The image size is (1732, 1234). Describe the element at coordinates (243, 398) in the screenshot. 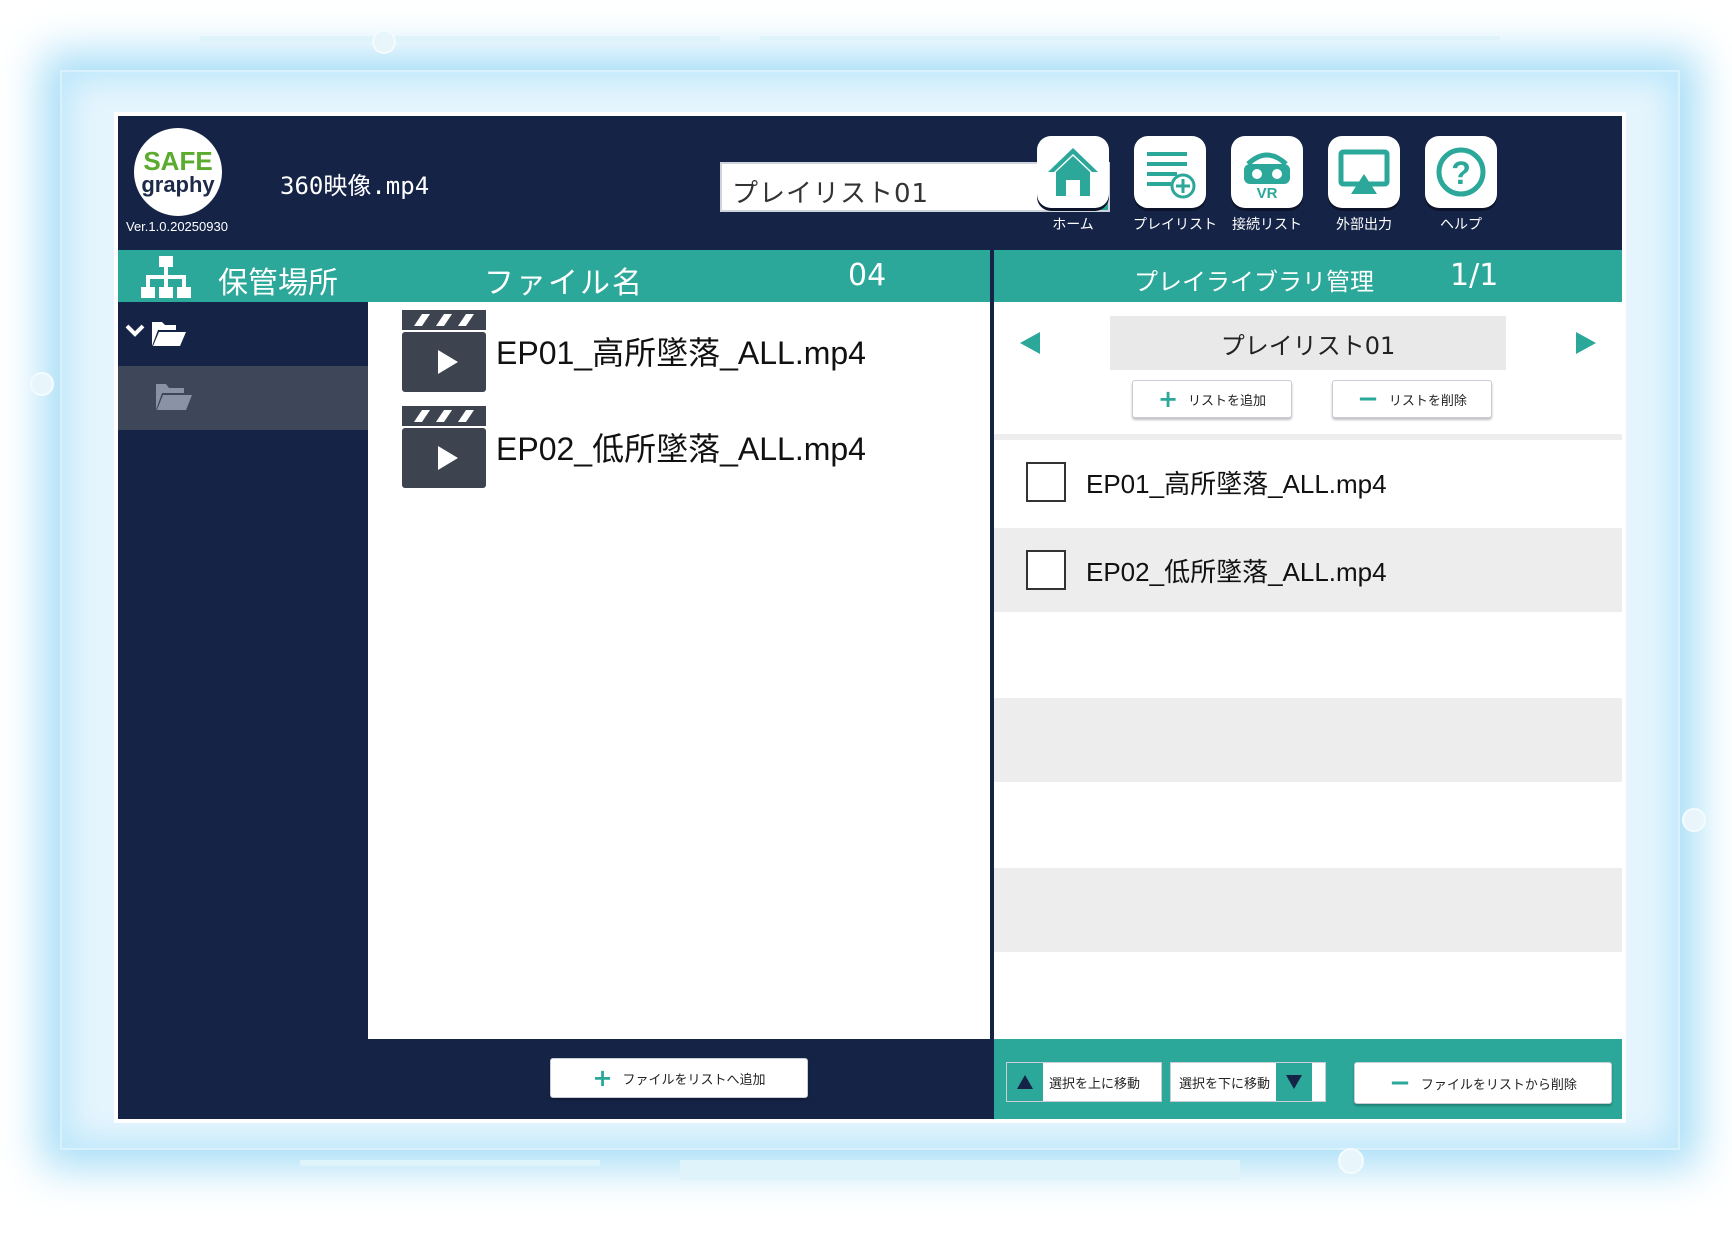

I see `tree-subfolder-item` at that location.